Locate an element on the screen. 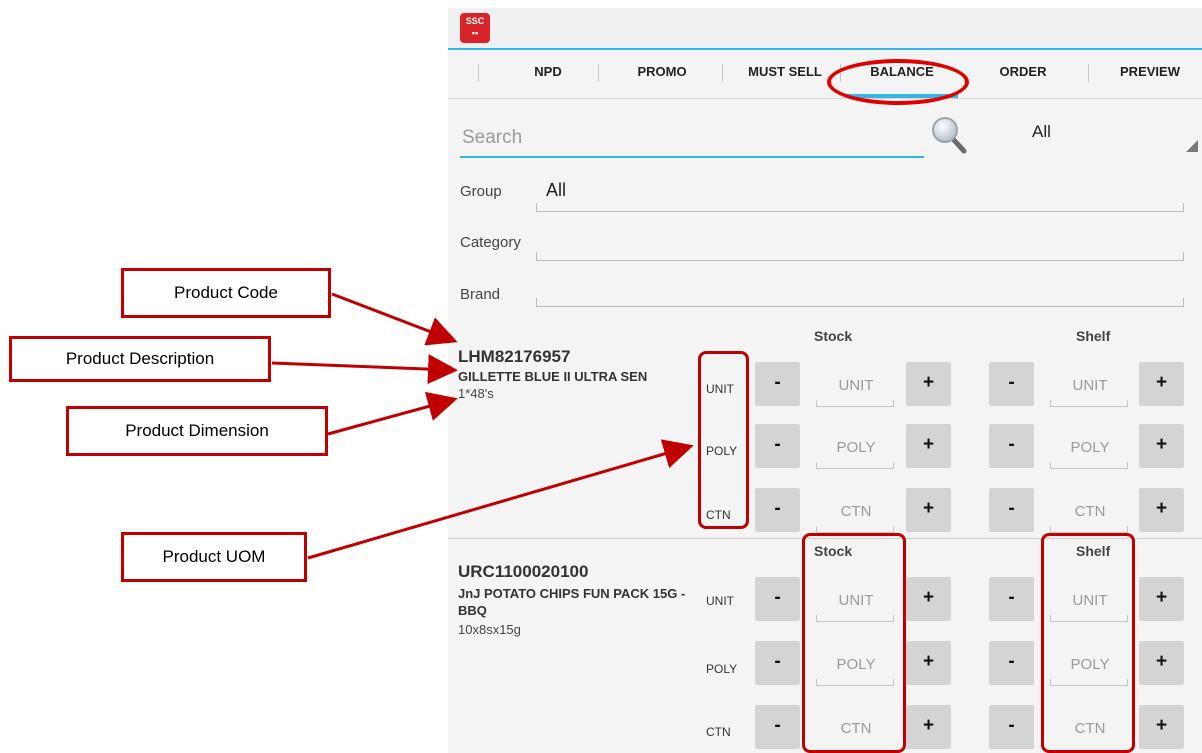 Image resolution: width=1202 pixels, height=753 pixels. annotation-product-dimension: Product Dimension is located at coordinates (197, 431).